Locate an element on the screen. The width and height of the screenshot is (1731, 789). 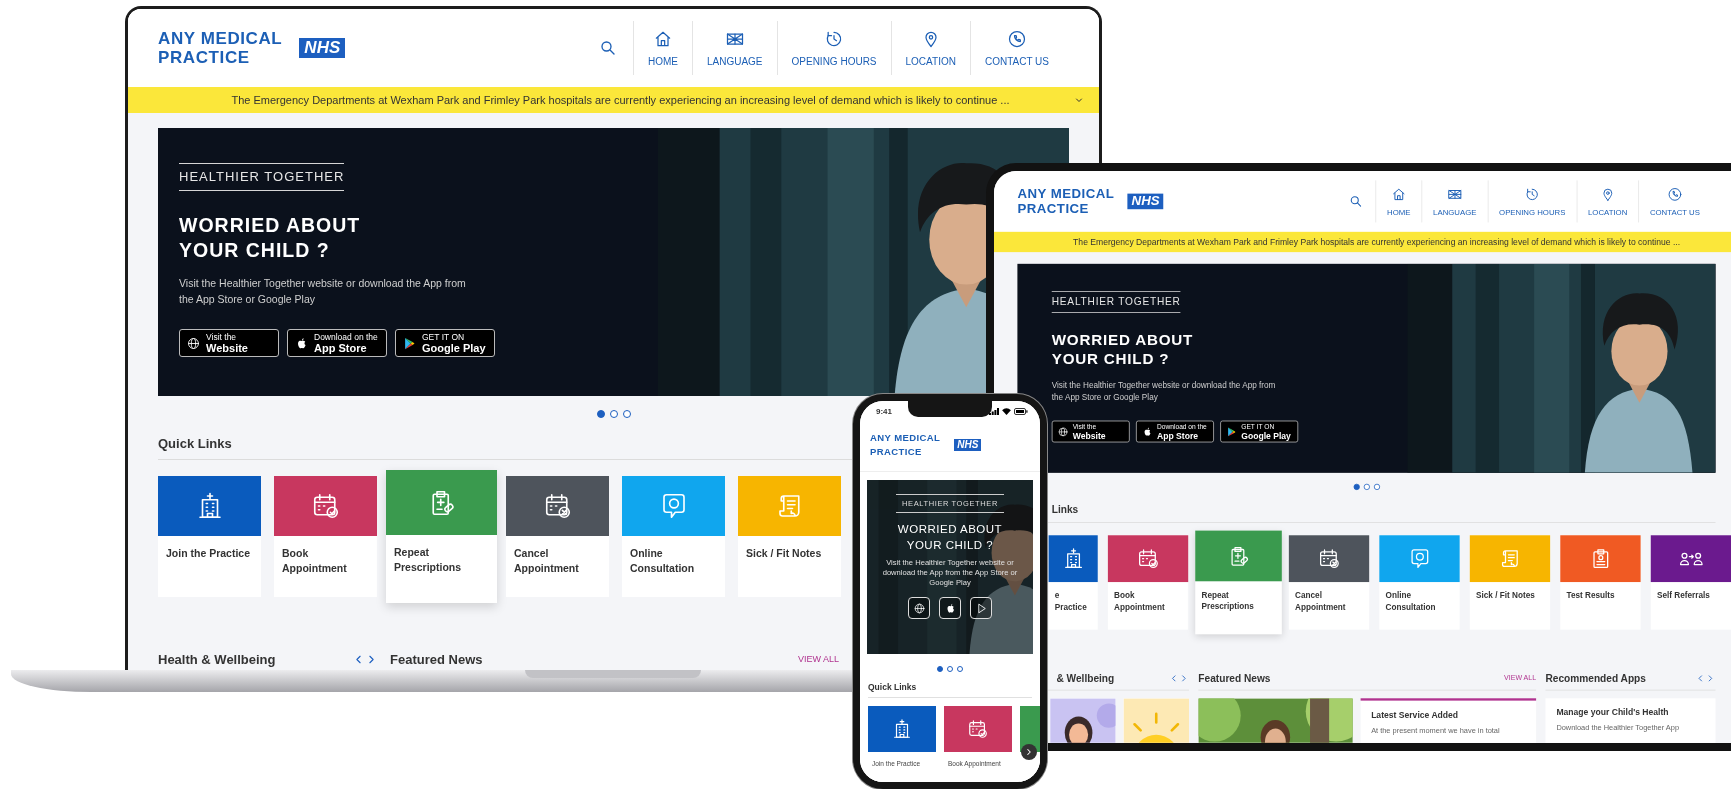
nav-link: HOME is located at coordinates (662, 48).